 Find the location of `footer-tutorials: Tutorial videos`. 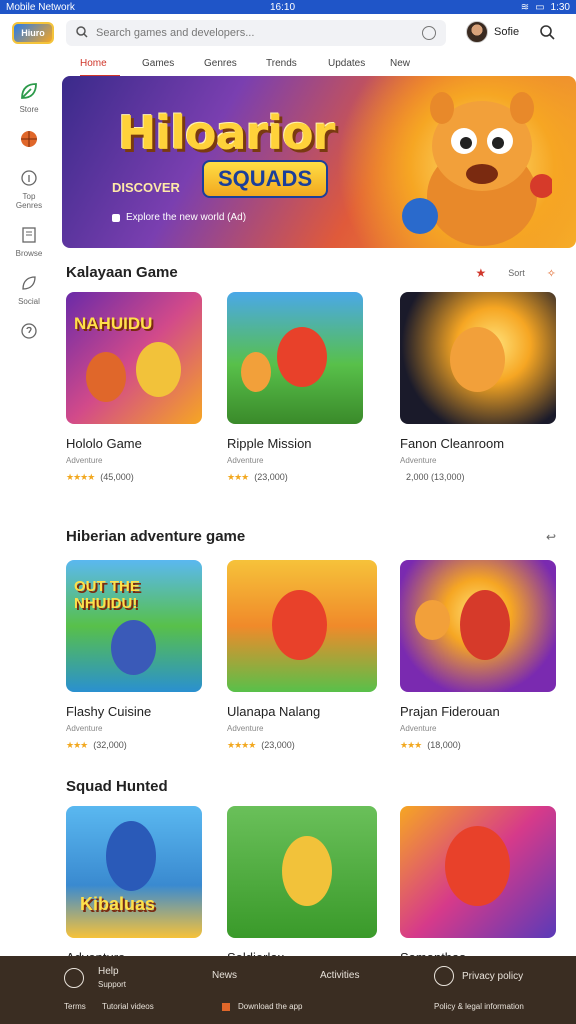

footer-tutorials: Tutorial videos is located at coordinates (128, 1006).